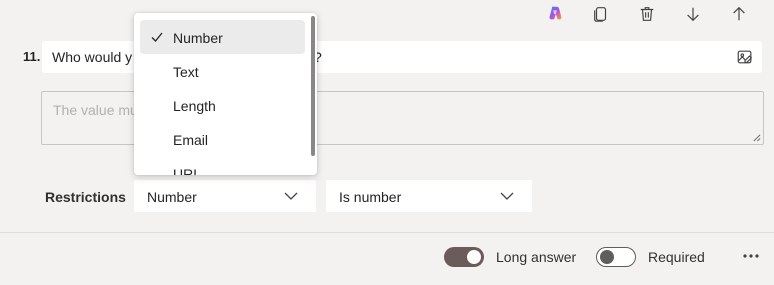 The height and width of the screenshot is (285, 774). I want to click on checkmark-icon, so click(157, 37).